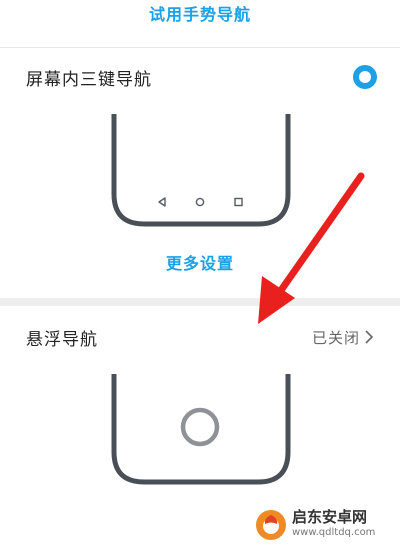  Describe the element at coordinates (334, 532) in the screenshot. I see `watermark-url: www.qdltdq.com` at that location.